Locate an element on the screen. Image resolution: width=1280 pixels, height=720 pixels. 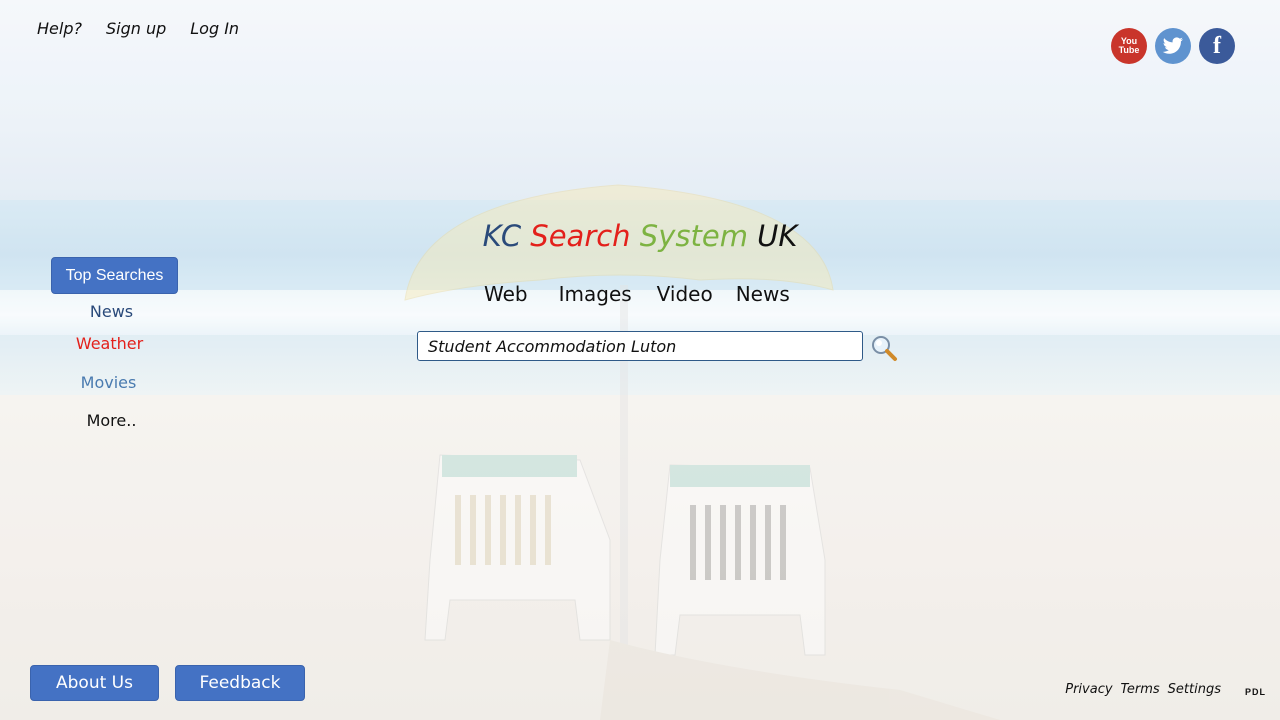
magnifier-icon is located at coordinates (884, 348).